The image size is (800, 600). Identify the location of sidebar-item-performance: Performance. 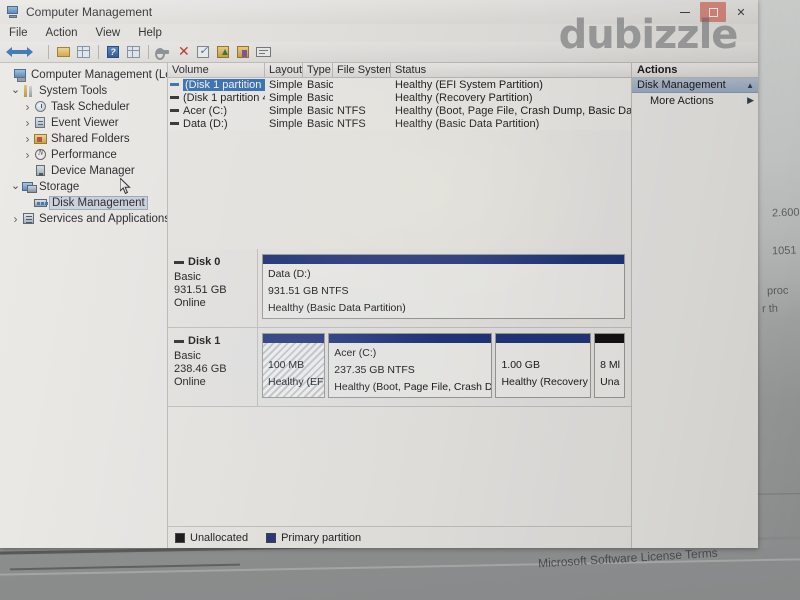
(83, 155).